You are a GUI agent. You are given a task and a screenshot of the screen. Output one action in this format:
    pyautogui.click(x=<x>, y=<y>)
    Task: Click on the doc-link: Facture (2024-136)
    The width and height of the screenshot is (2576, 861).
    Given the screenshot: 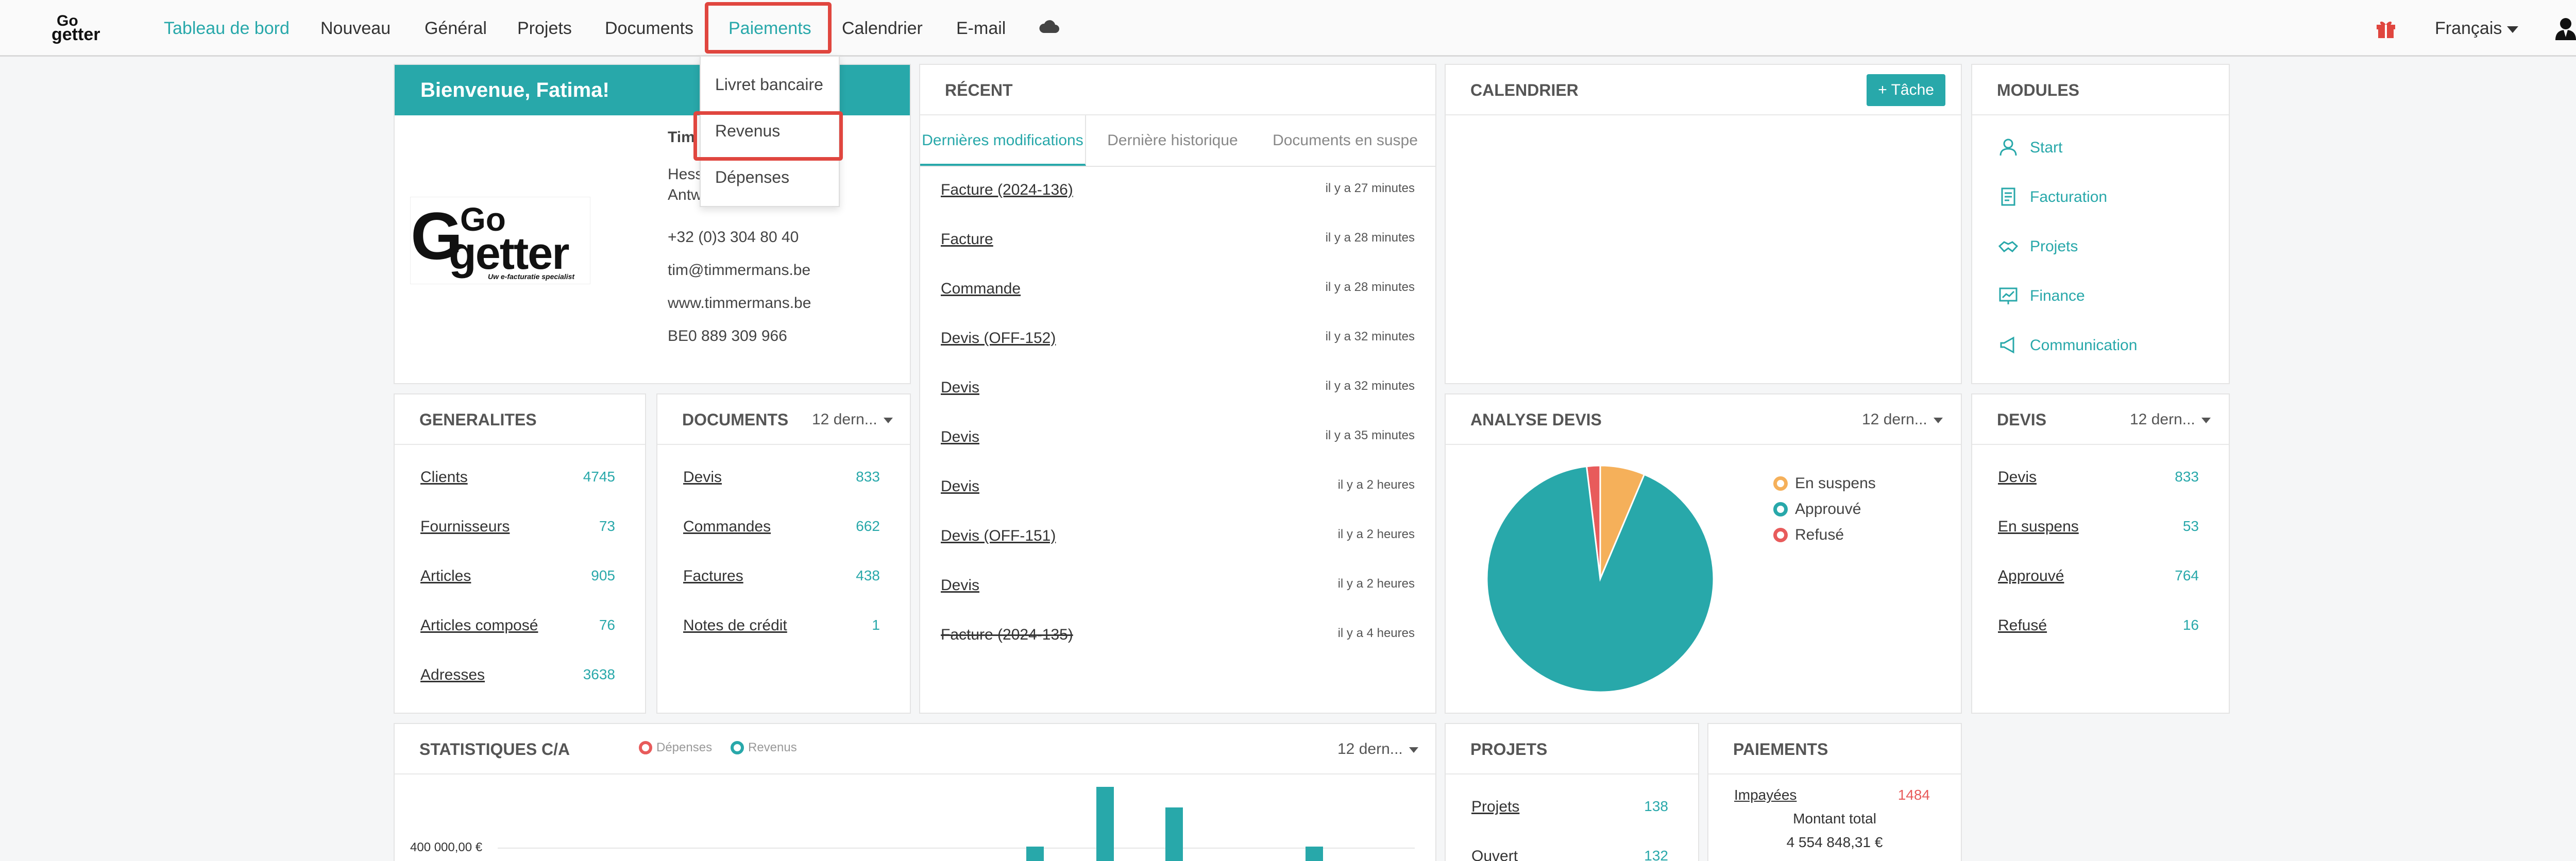 What is the action you would take?
    pyautogui.click(x=1007, y=190)
    